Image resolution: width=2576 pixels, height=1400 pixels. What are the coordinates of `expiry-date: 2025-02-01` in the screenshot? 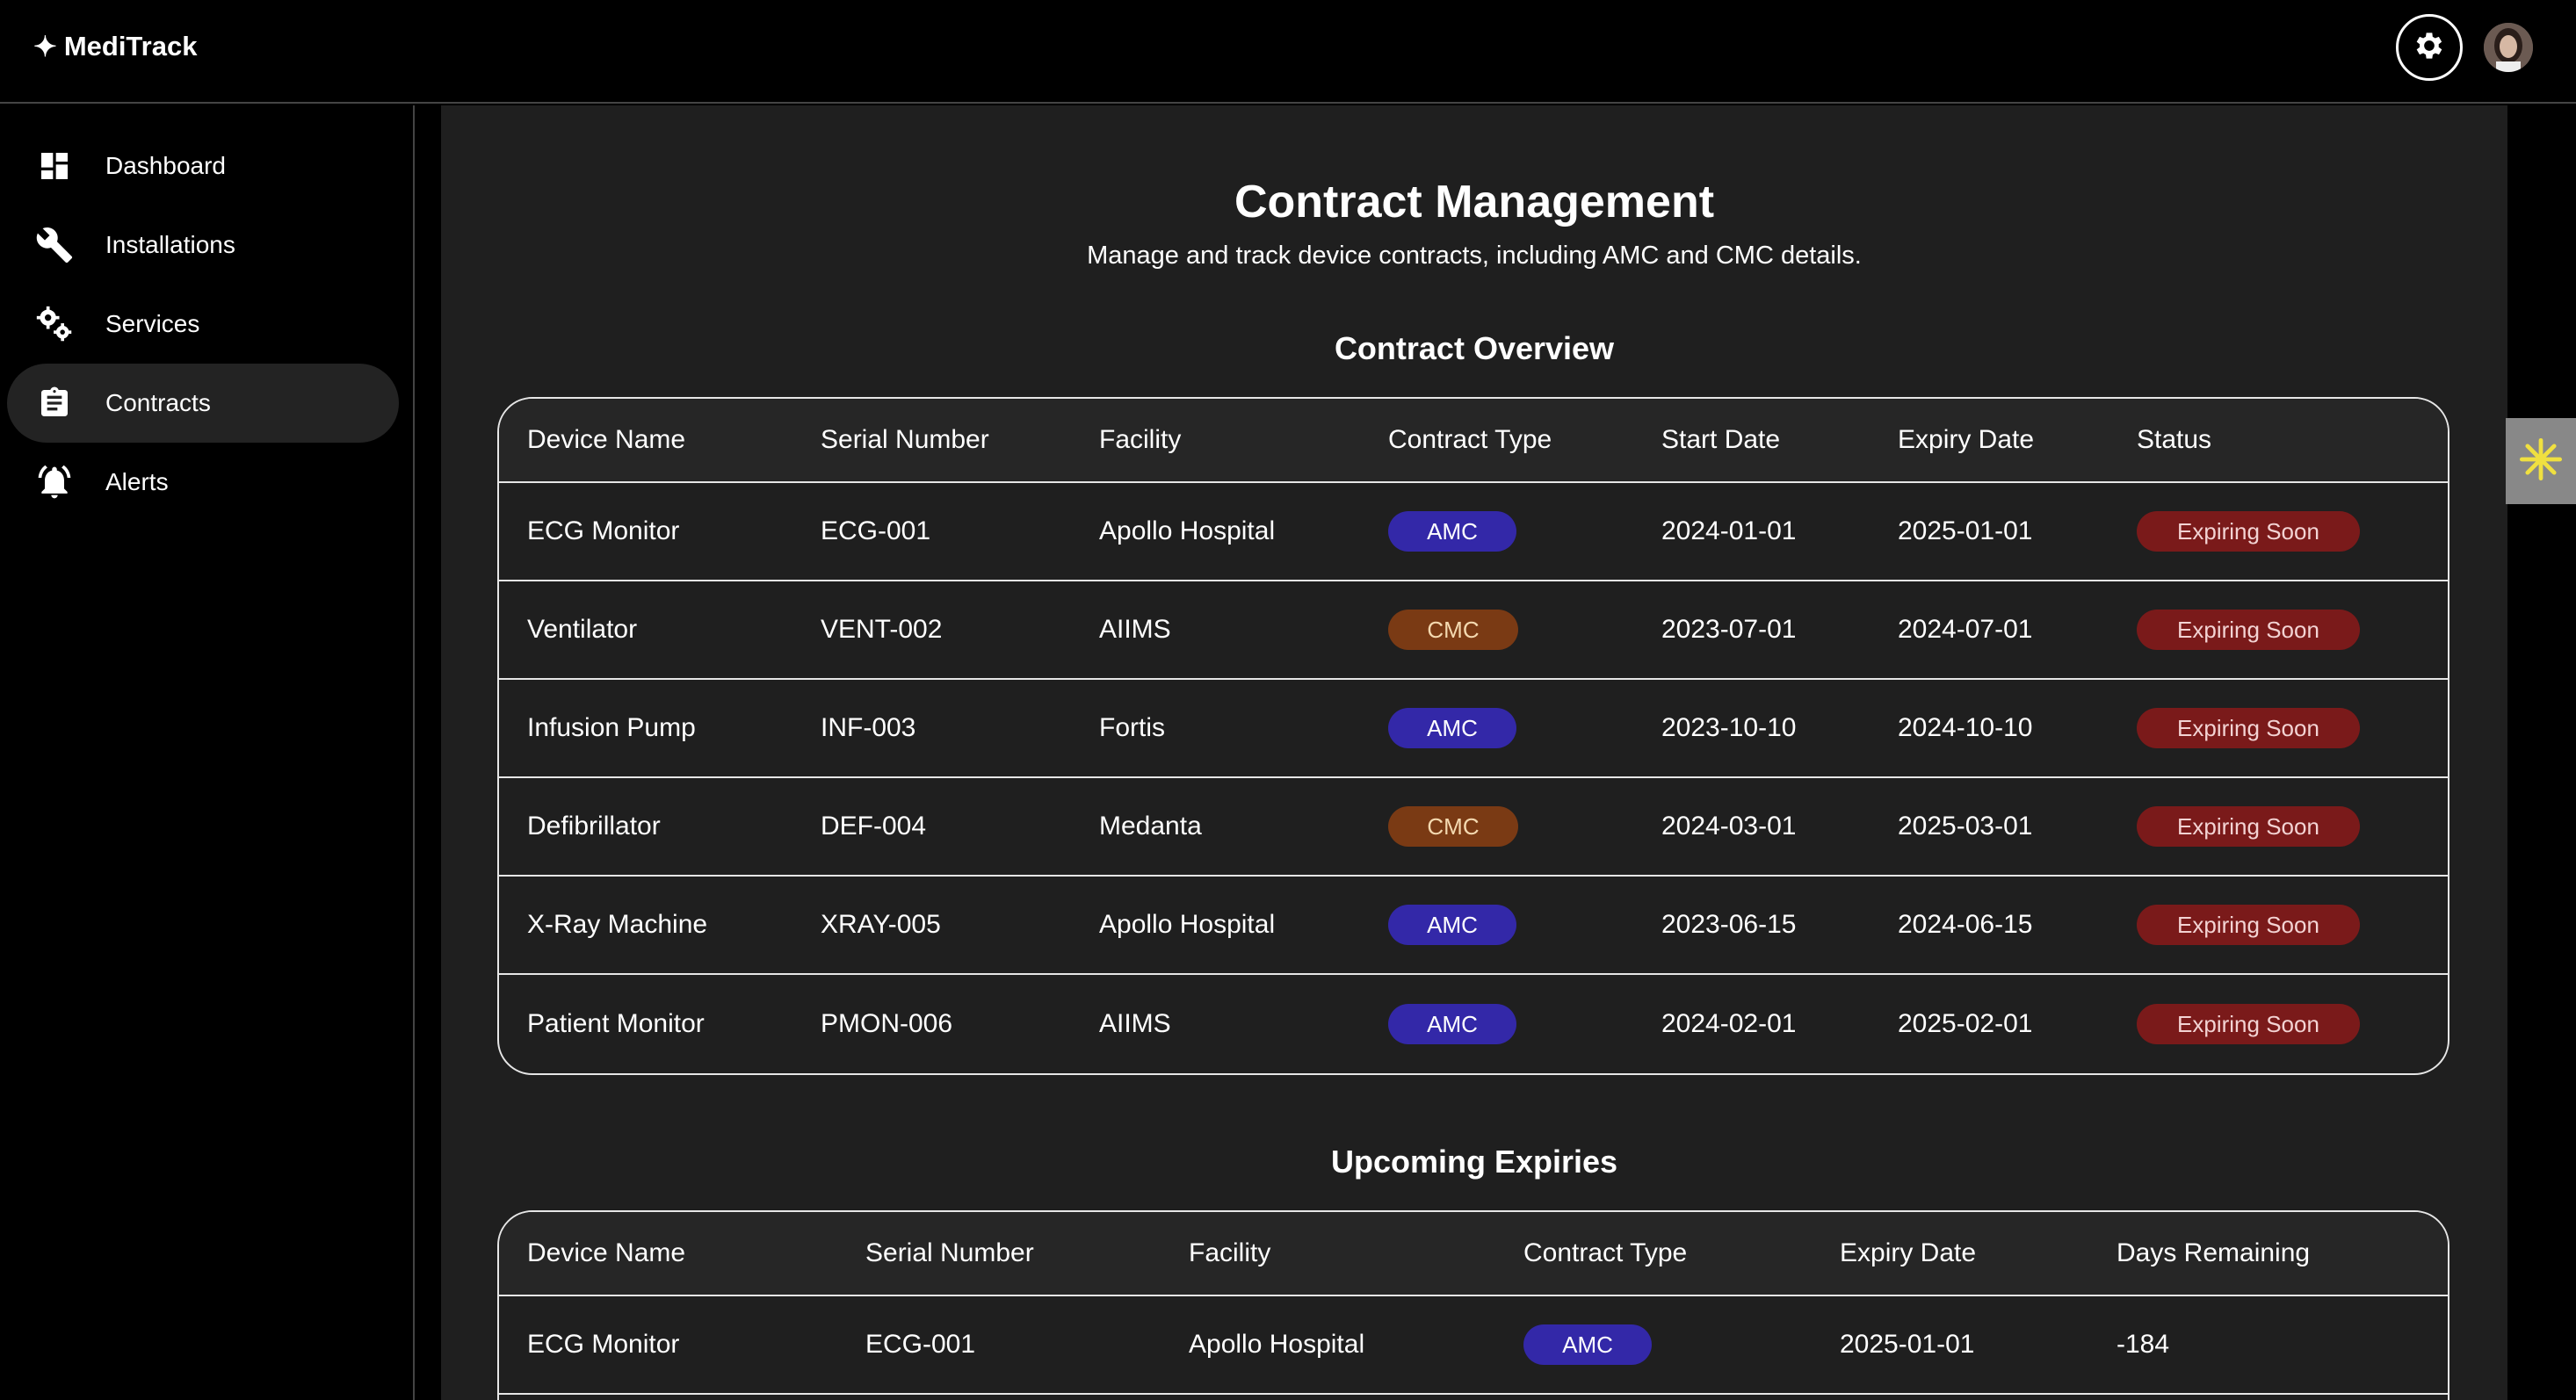 It's located at (1965, 1023).